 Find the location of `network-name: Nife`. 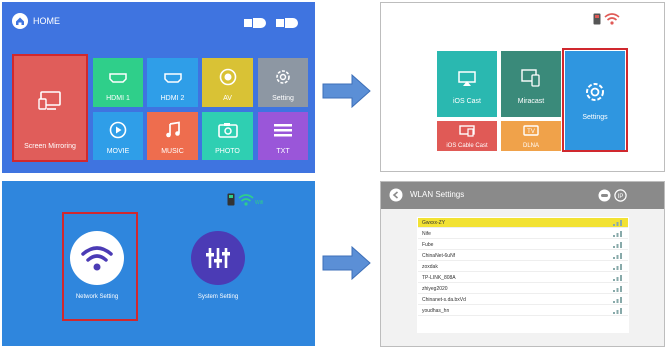

network-name: Nife is located at coordinates (426, 234).